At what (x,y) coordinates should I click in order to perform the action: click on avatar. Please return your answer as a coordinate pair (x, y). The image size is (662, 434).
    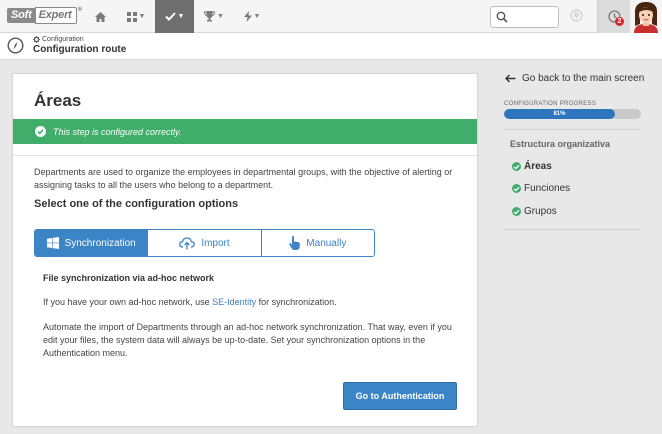
    Looking at the image, I should click on (646, 16).